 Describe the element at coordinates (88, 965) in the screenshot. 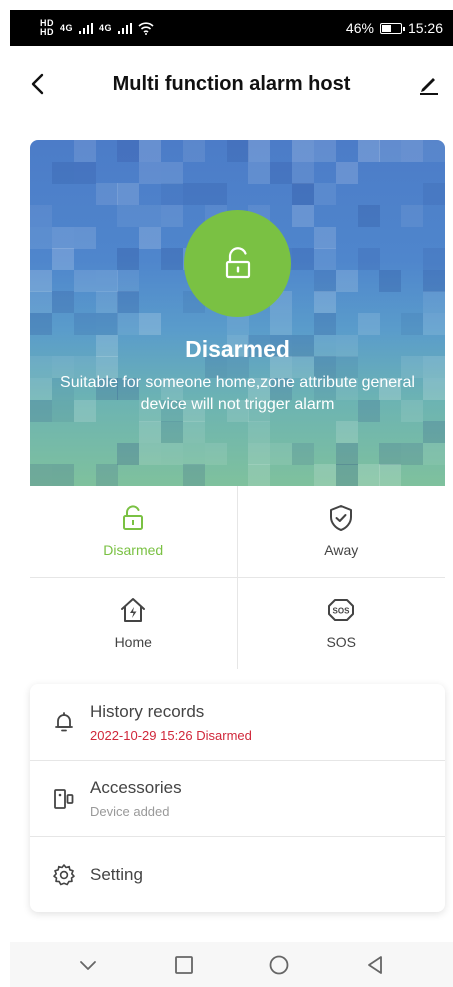

I see `chevron-down-icon` at that location.